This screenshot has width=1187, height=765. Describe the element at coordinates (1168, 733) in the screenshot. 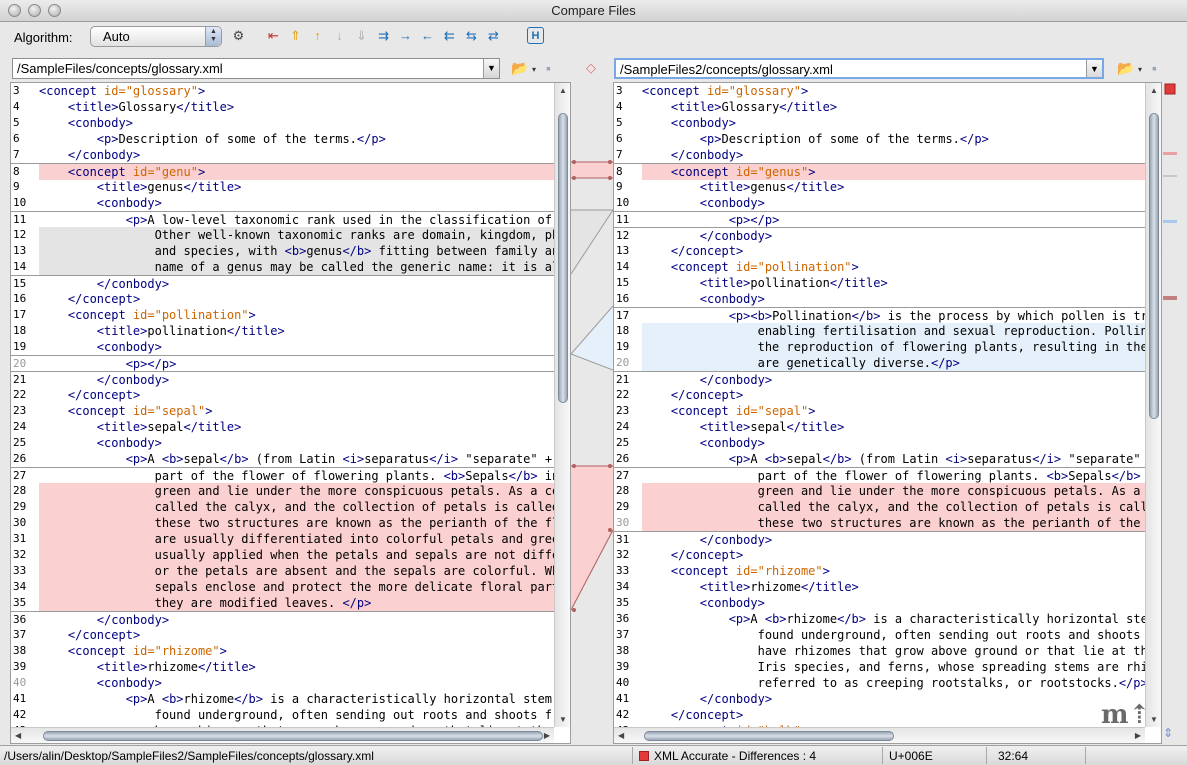

I see `resize-updown-icon: ⇕` at that location.